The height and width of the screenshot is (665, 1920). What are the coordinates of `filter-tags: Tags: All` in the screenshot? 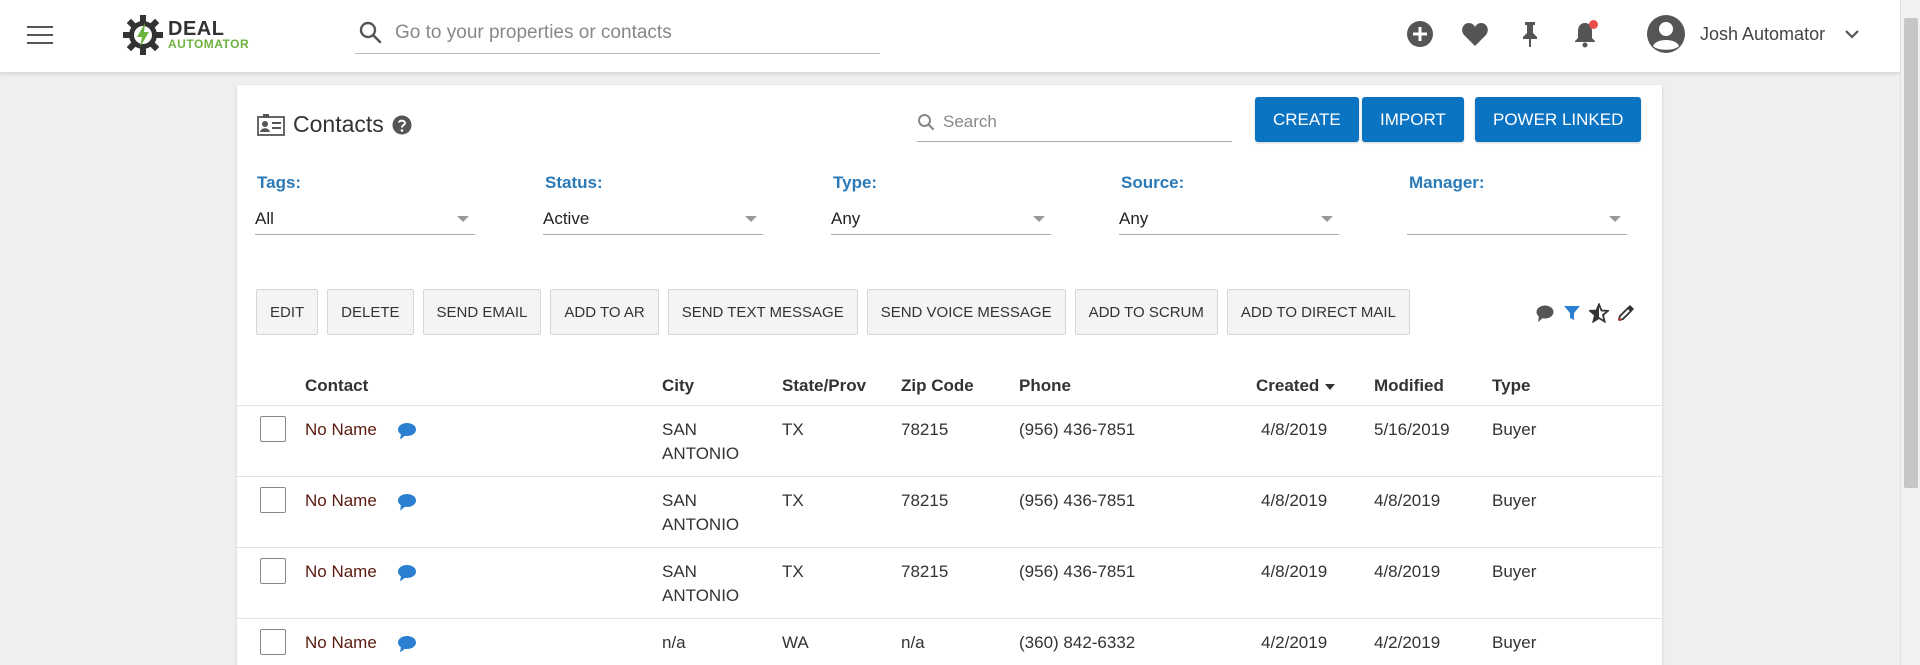 It's located at (365, 204).